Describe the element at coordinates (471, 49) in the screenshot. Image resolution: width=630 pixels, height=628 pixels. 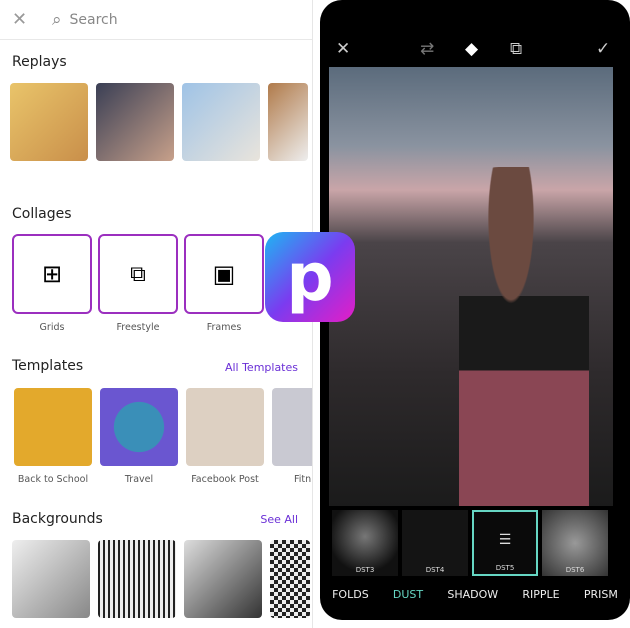
I see `eraser-icon: ◆` at that location.